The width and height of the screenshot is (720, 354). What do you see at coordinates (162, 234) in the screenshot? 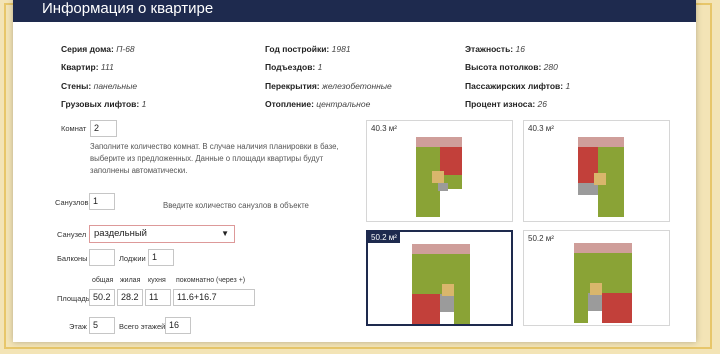
I see `bathroom-type-select: раздельный ▼` at bounding box center [162, 234].